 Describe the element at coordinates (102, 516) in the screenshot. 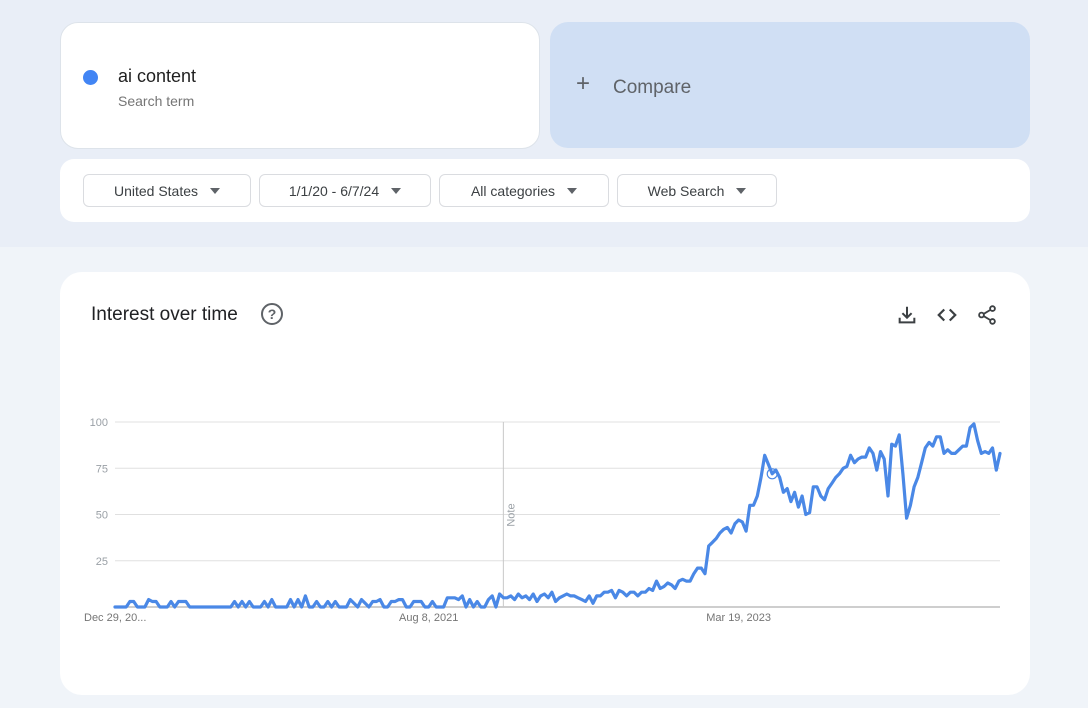

I see `y-tick-label: 50` at that location.